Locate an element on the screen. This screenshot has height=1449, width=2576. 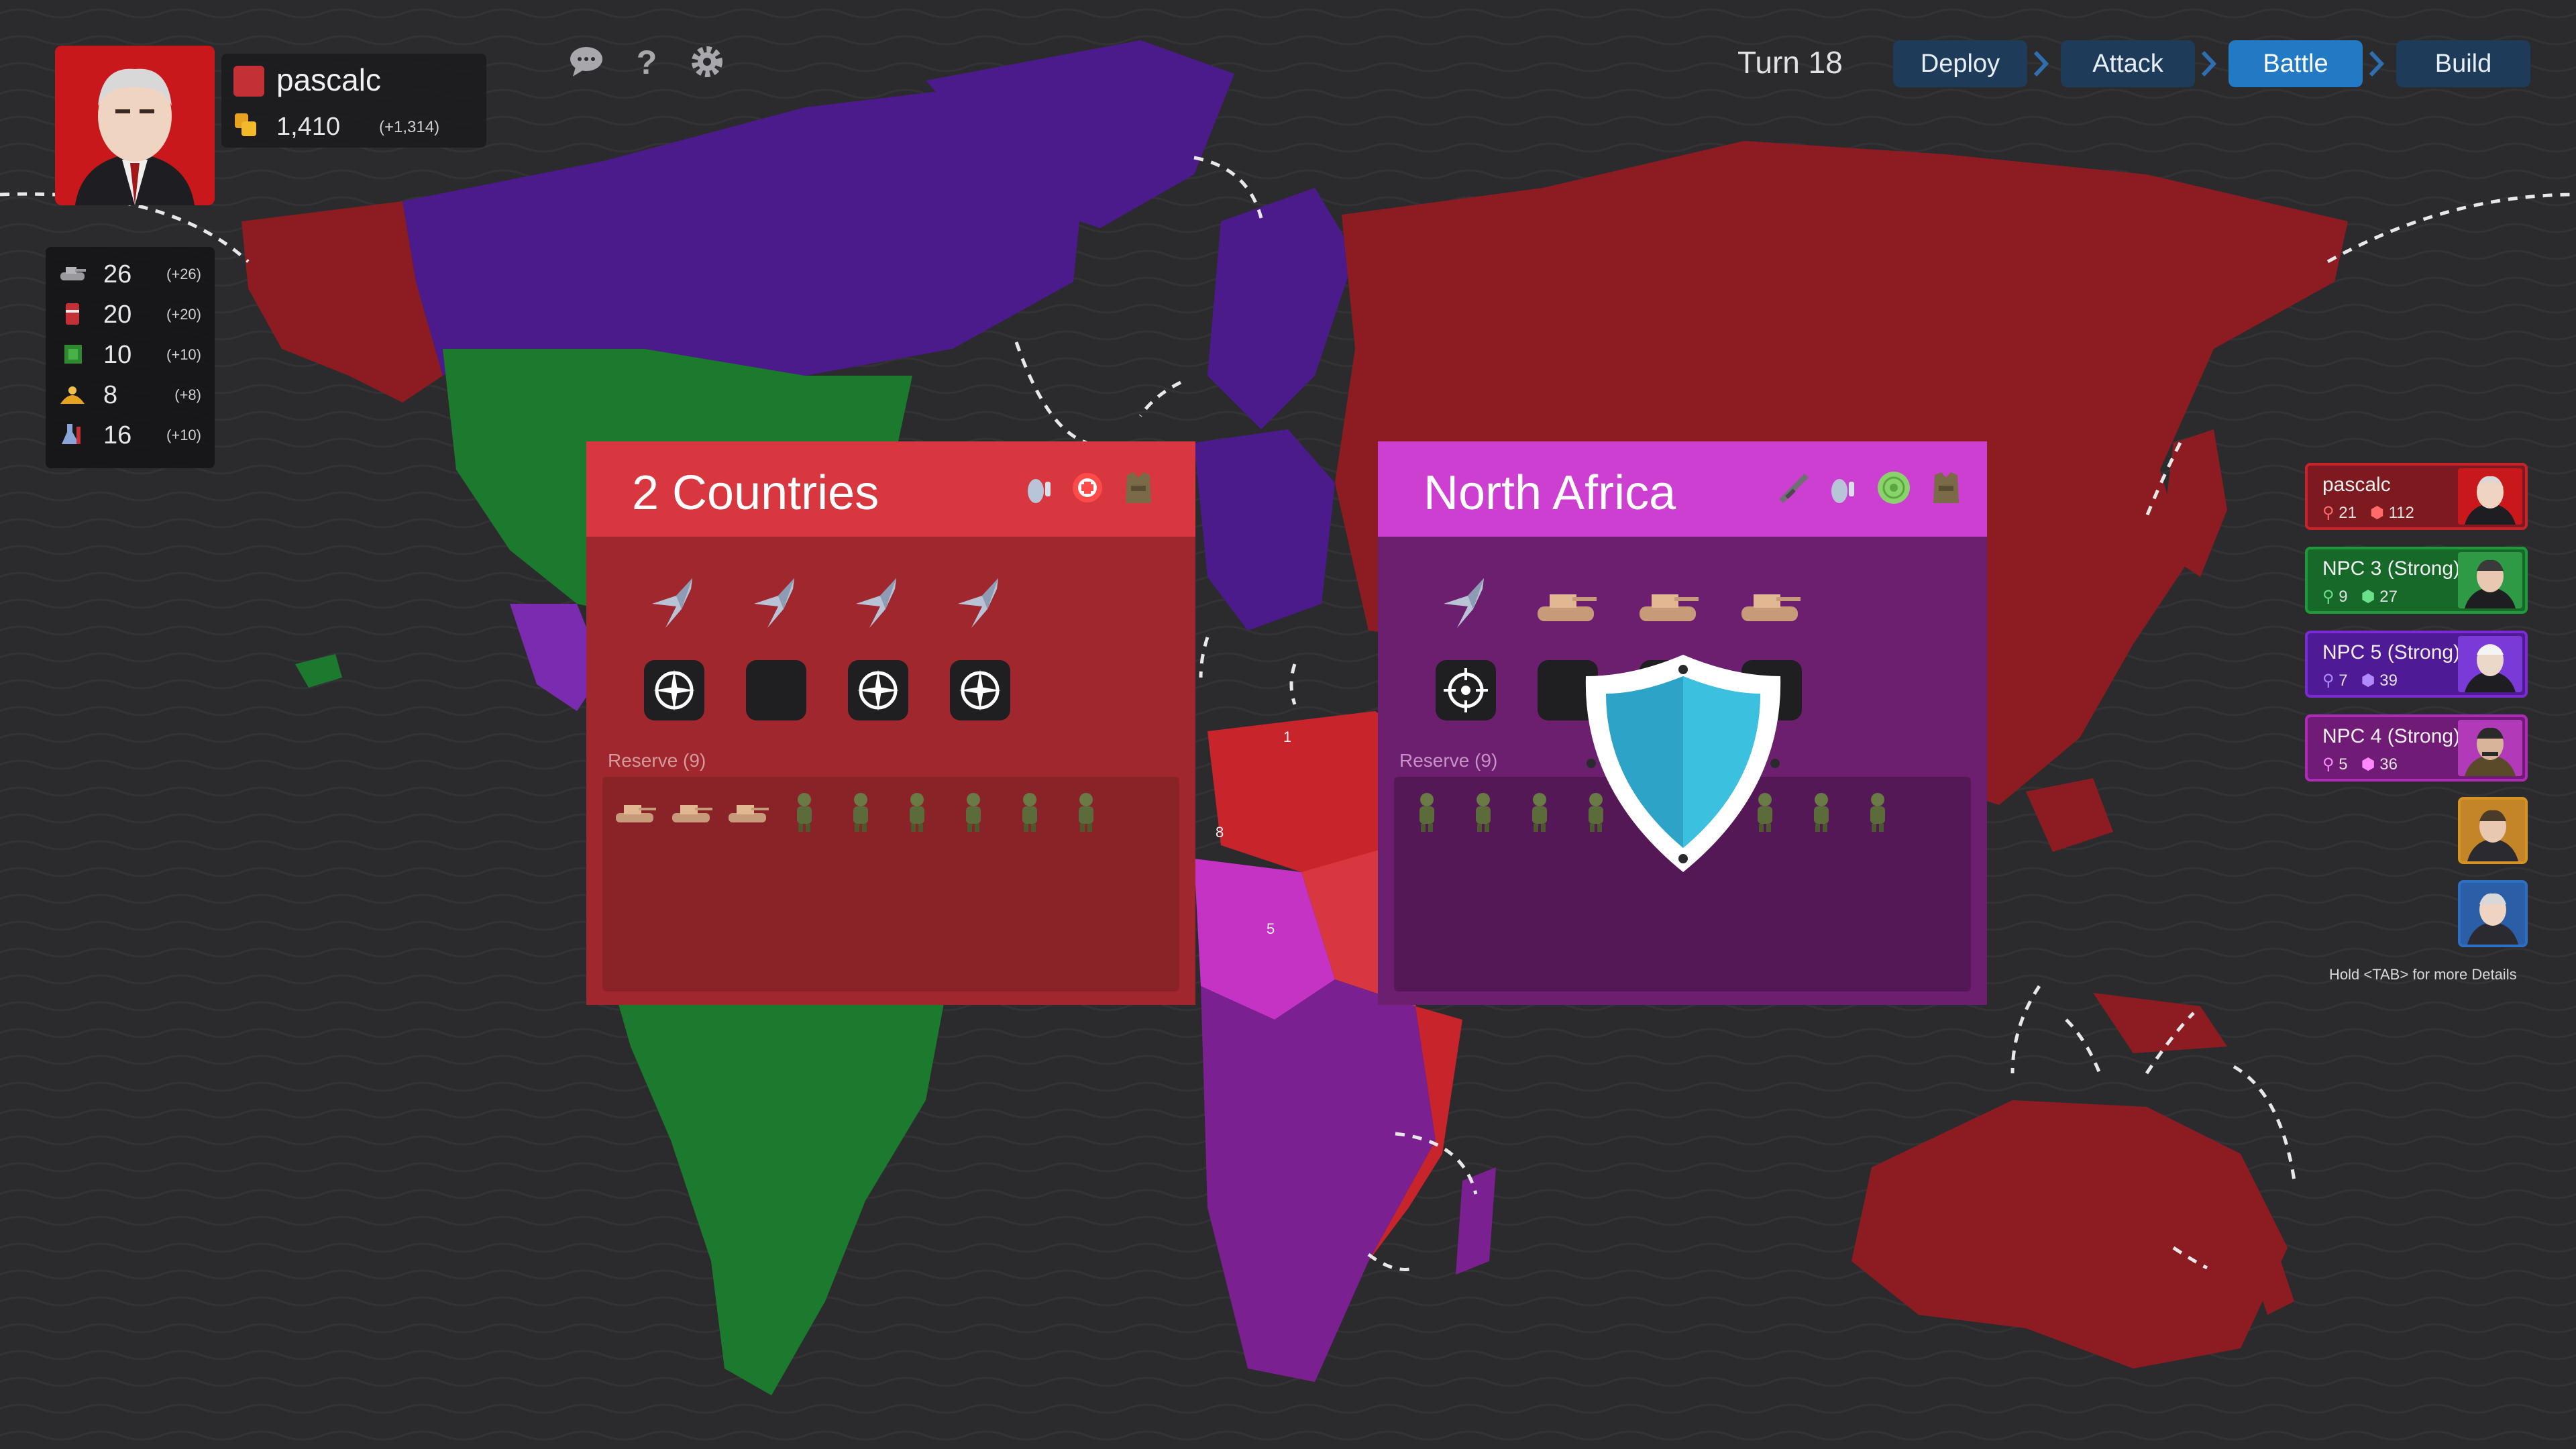
resource-row: 16 (+10) is located at coordinates (130, 435).